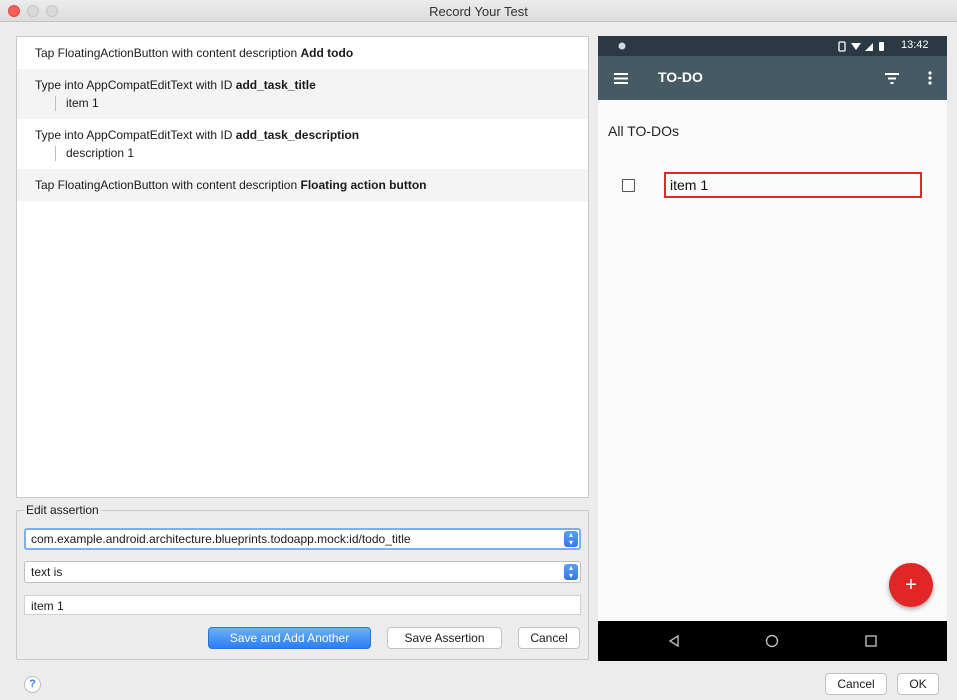 This screenshot has height=700, width=957. What do you see at coordinates (680, 77) in the screenshot?
I see `app-title: TO-DO` at bounding box center [680, 77].